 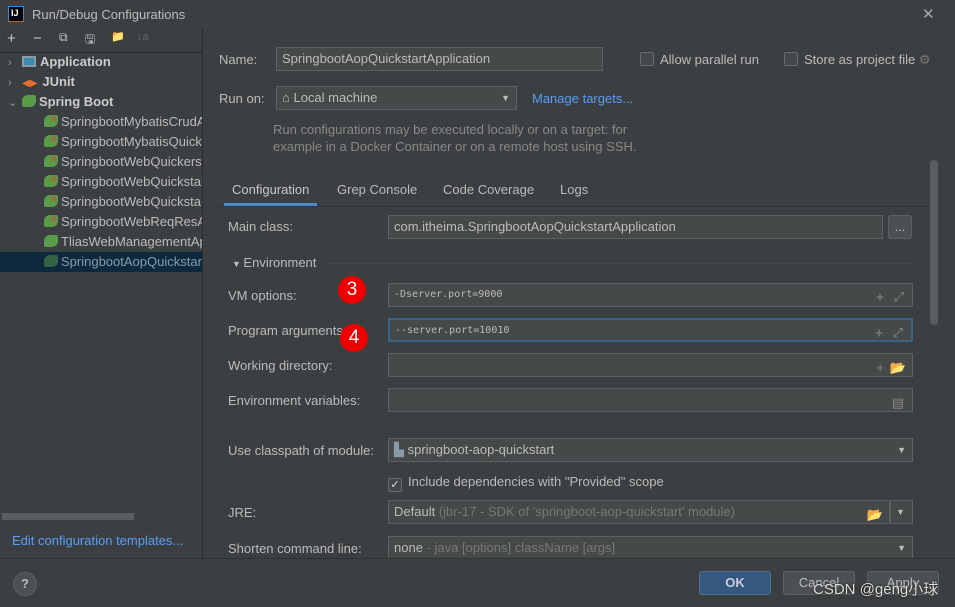 What do you see at coordinates (29, 61) in the screenshot?
I see `application-icon` at bounding box center [29, 61].